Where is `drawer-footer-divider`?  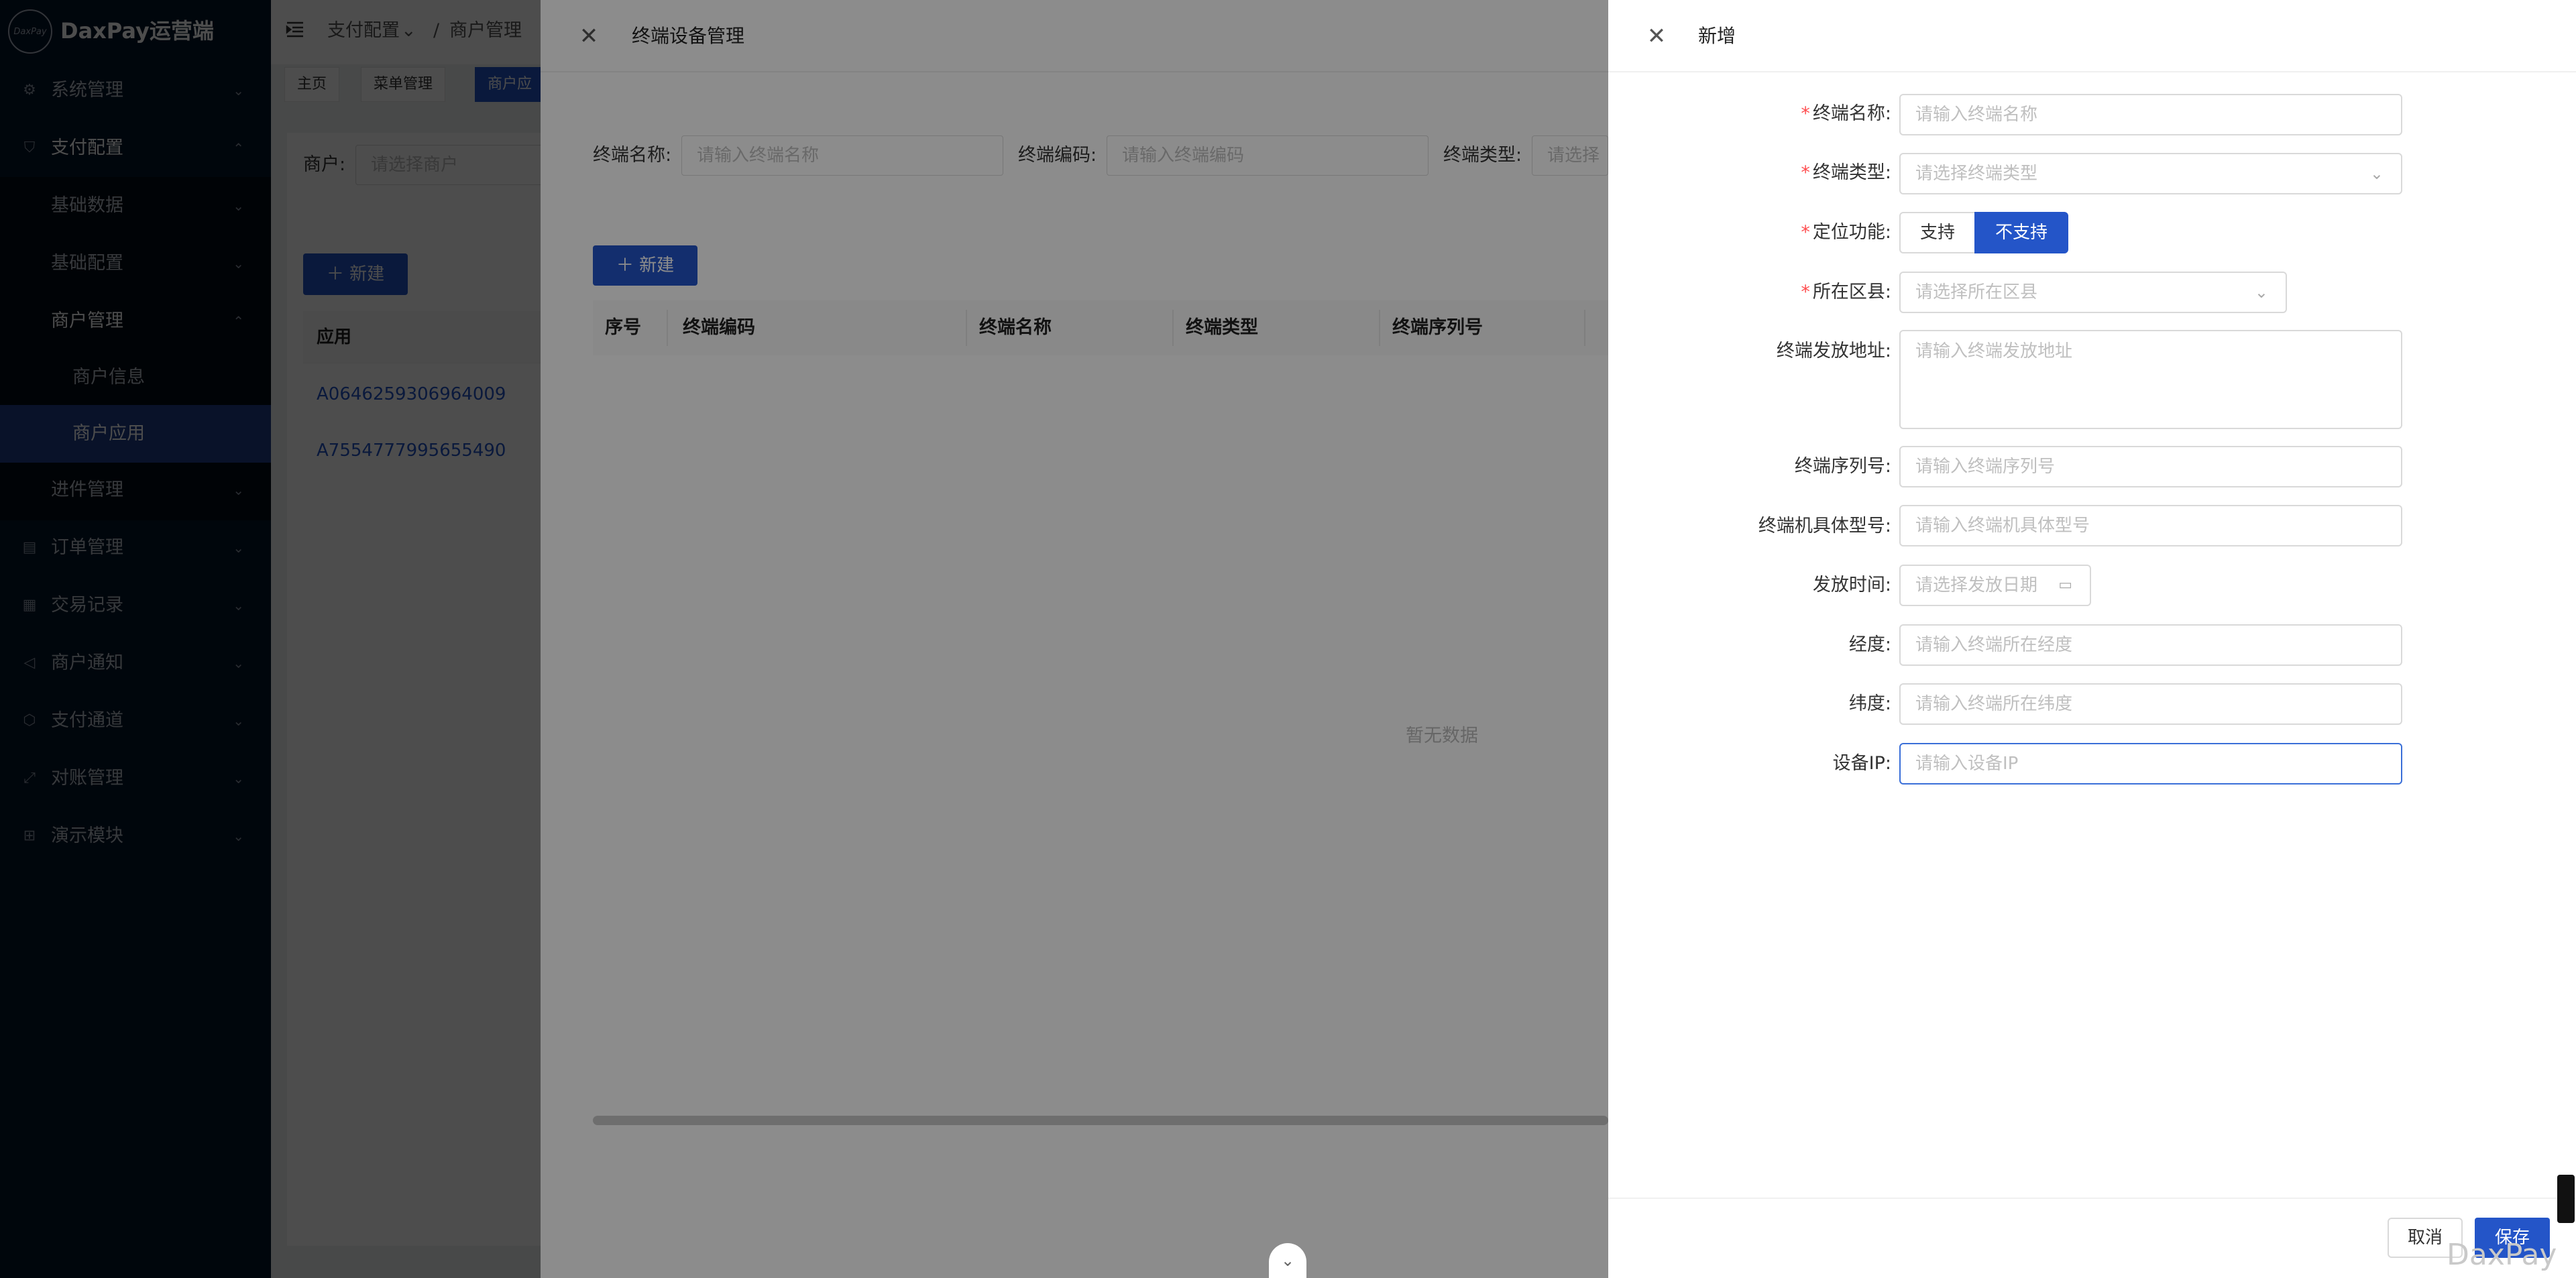
drawer-footer-divider is located at coordinates (2092, 1198).